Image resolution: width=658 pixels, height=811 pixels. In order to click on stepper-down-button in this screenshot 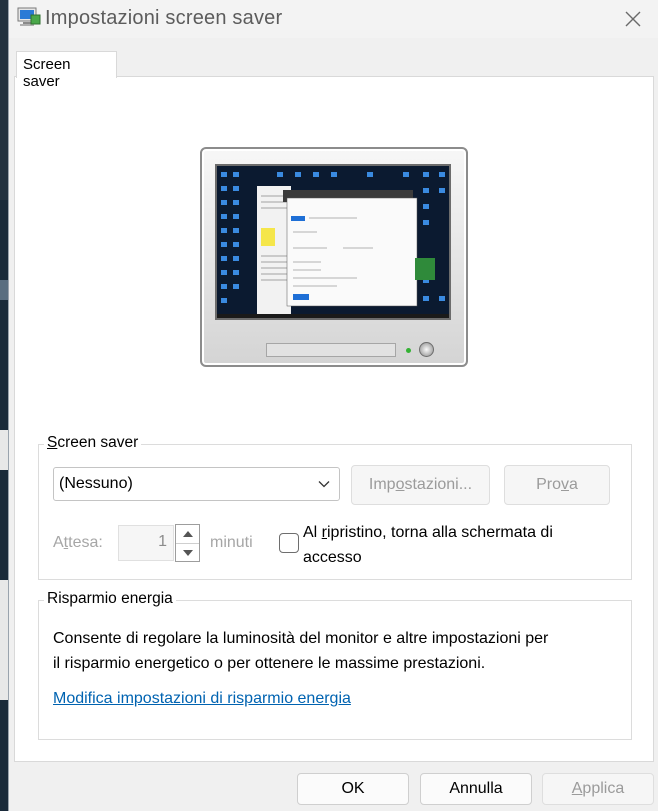, I will do `click(187, 552)`.